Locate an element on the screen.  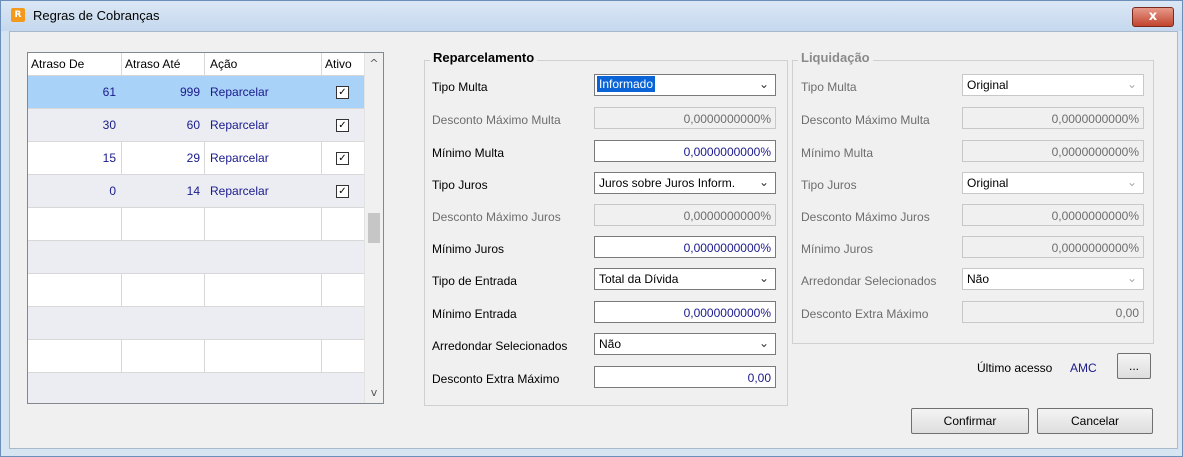
col-atraso-ate: Atraso Até is located at coordinates (152, 64).